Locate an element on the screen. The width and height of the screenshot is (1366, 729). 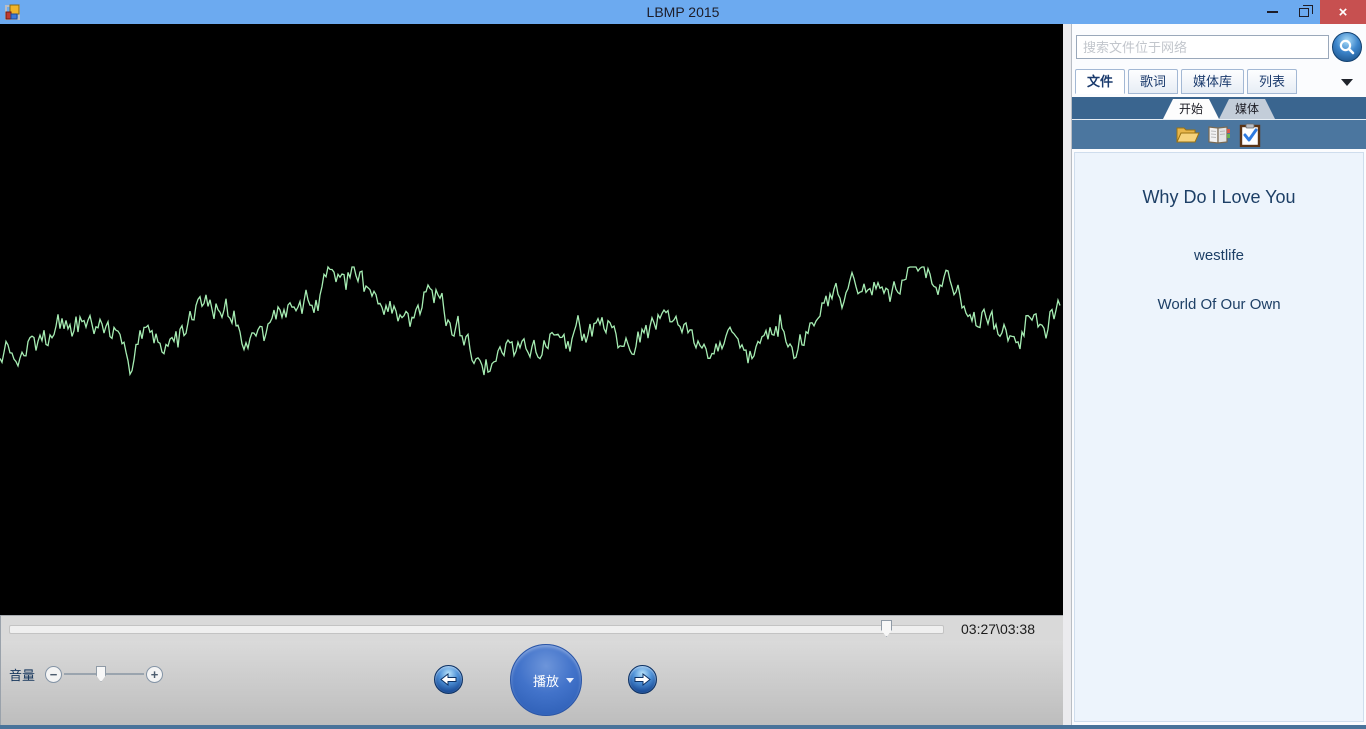
next-button is located at coordinates (642, 679).